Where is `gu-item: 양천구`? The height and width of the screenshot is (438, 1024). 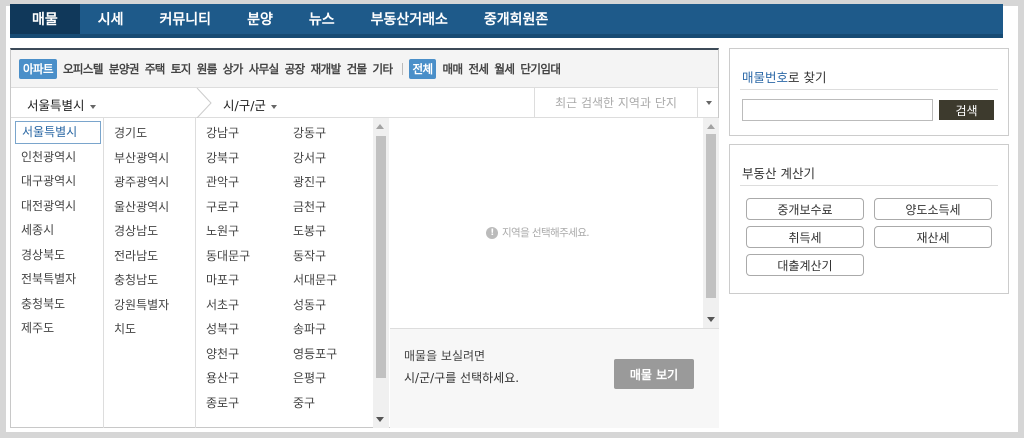 gu-item: 양천구 is located at coordinates (239, 354).